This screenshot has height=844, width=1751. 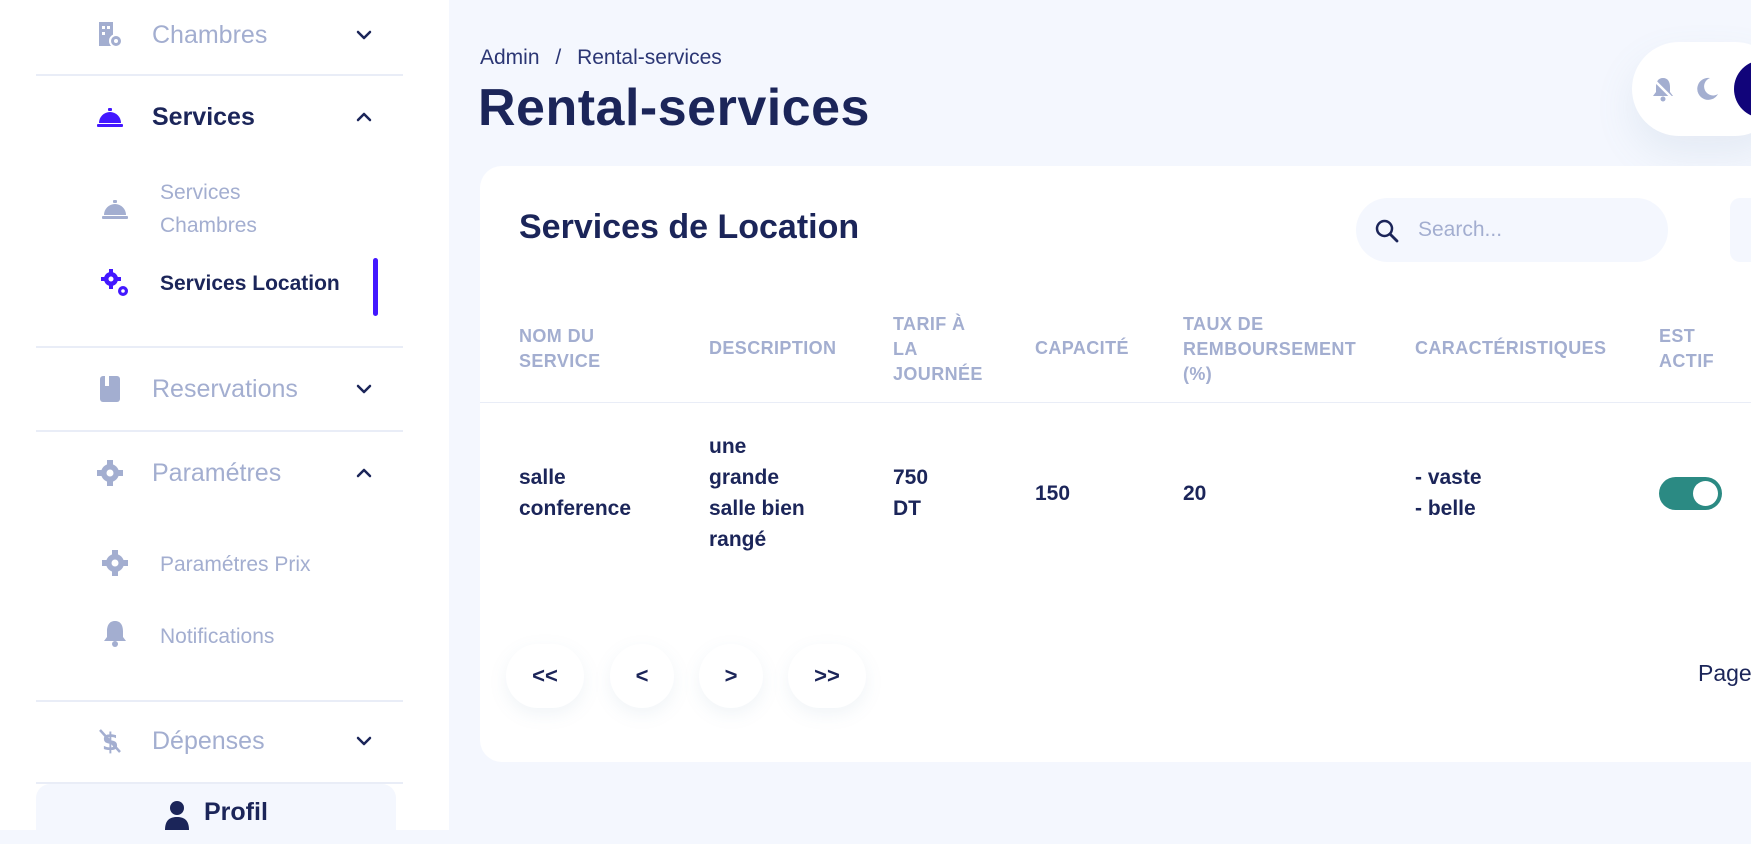 What do you see at coordinates (1448, 493) in the screenshot?
I see `cell-caracteristiques: - vaste - belle` at bounding box center [1448, 493].